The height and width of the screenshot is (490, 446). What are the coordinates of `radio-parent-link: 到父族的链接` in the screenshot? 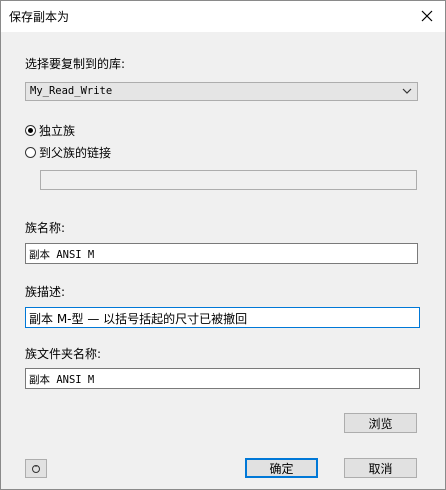 It's located at (68, 152).